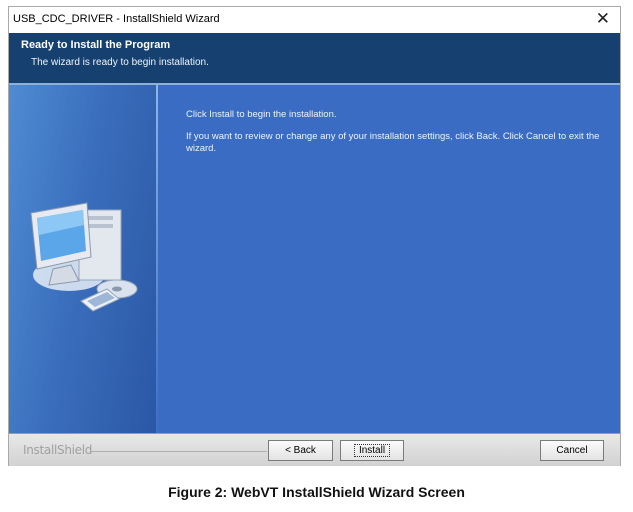  Describe the element at coordinates (261, 114) in the screenshot. I see `instruction-text: Click Install to begin the installation.` at that location.